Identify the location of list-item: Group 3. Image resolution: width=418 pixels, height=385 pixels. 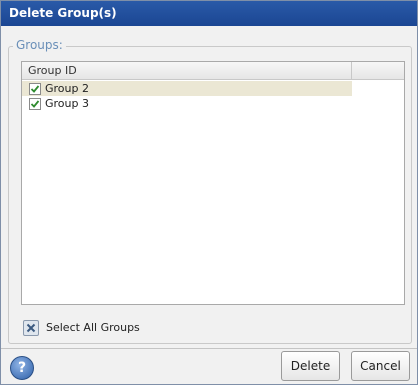
(187, 103).